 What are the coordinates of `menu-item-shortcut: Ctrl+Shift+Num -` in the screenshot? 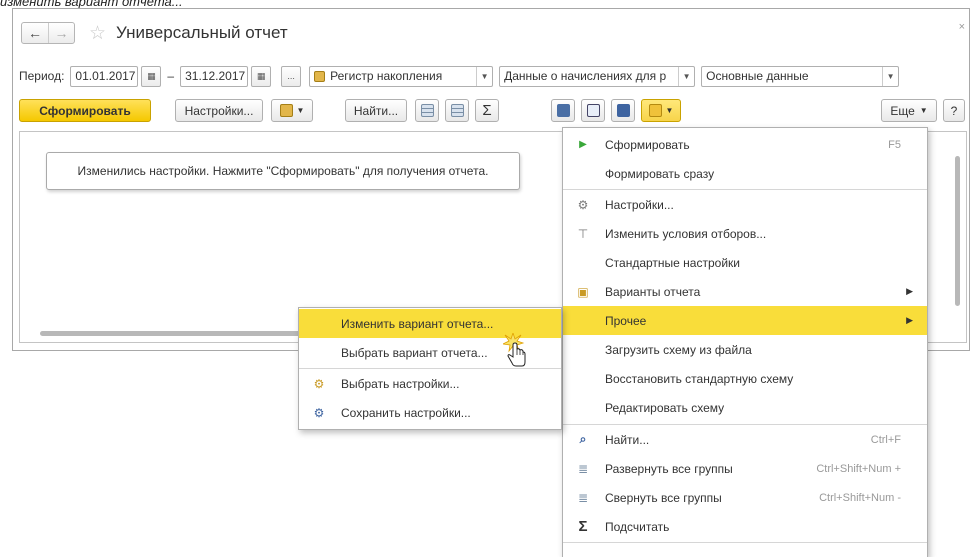 It's located at (860, 497).